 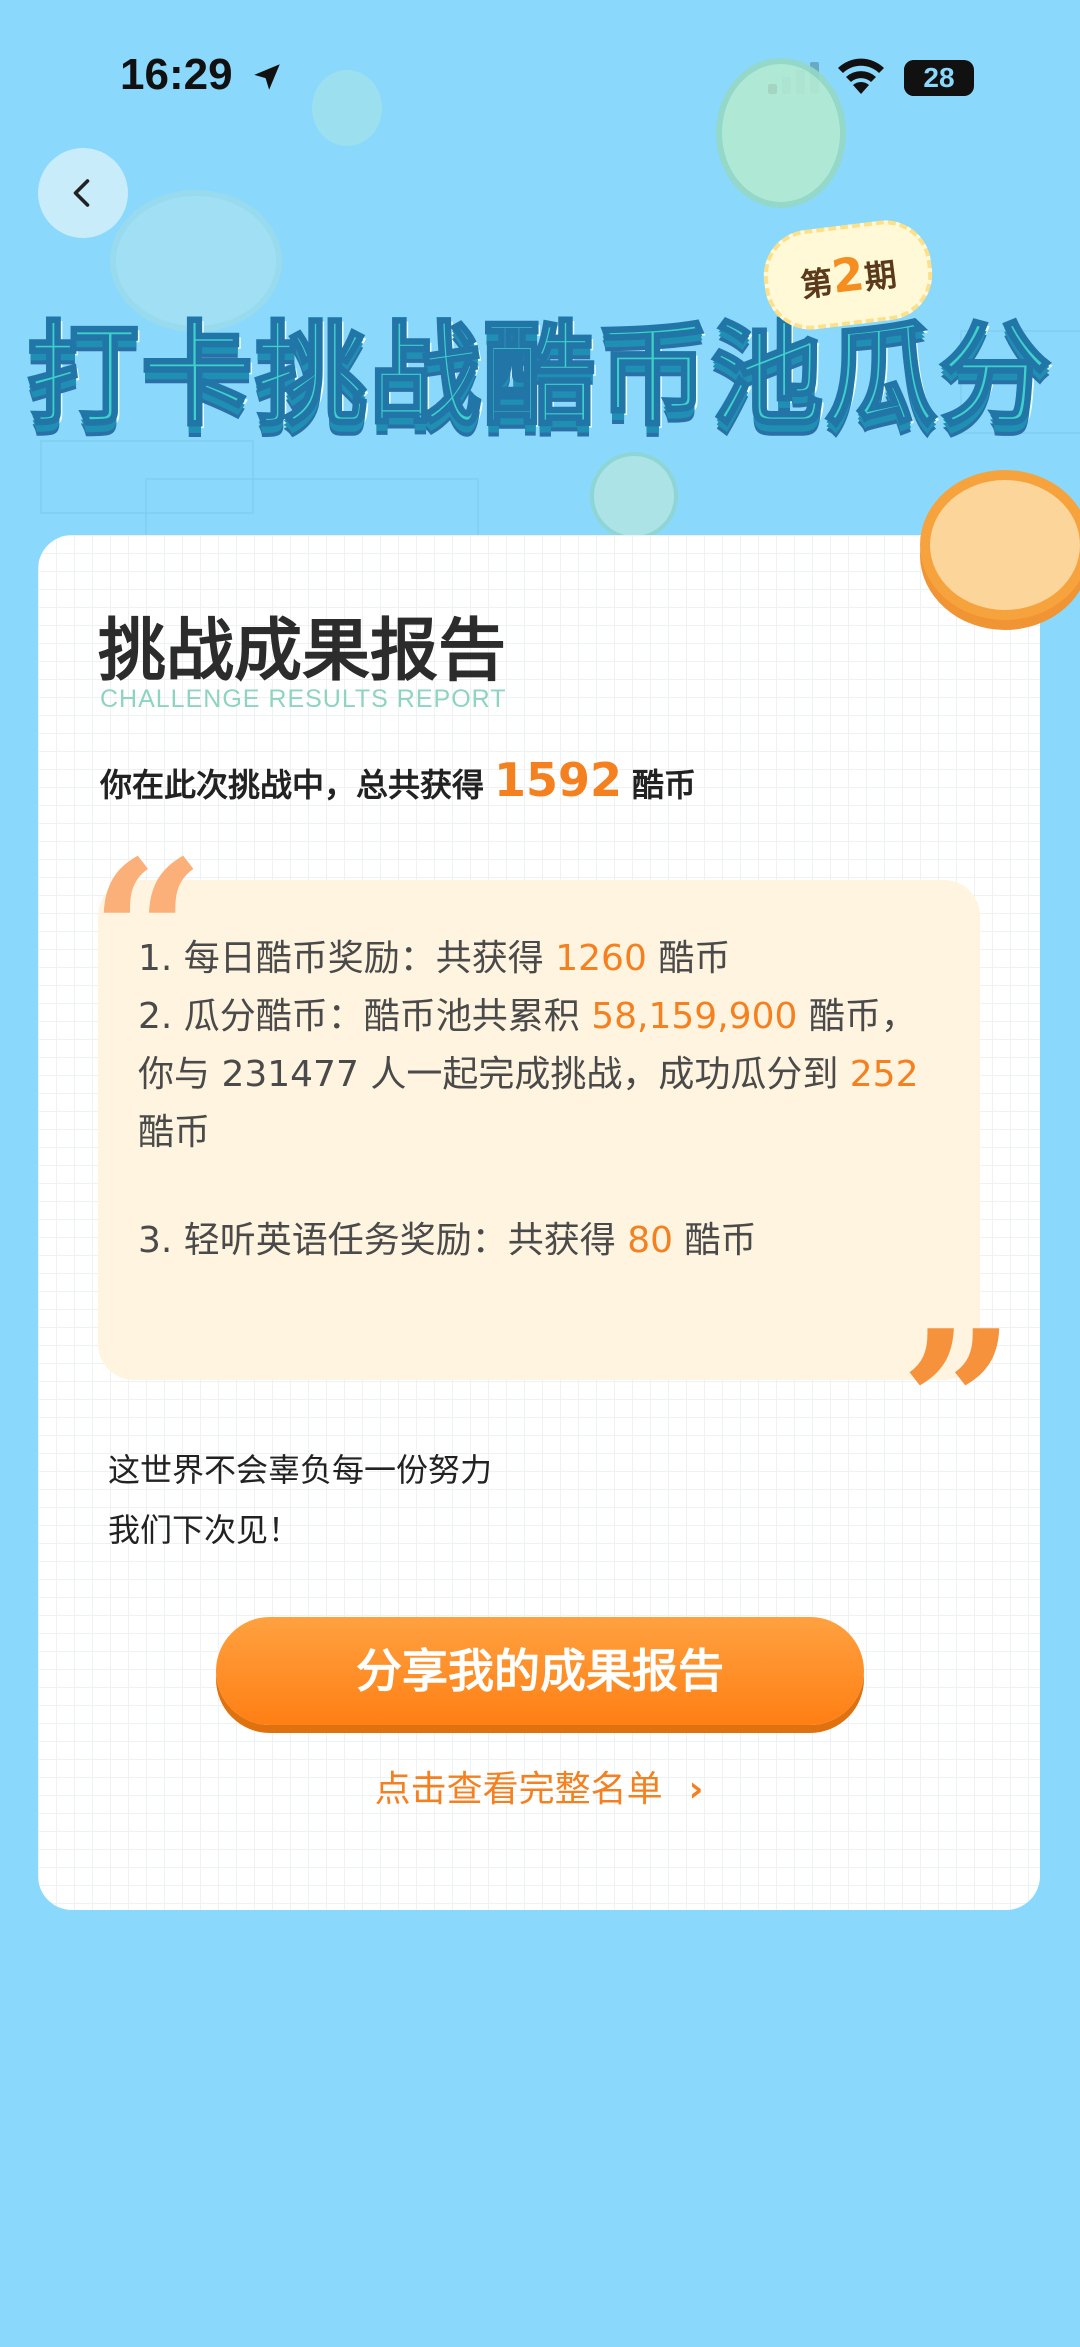 What do you see at coordinates (540, 75) in the screenshot?
I see `status-bar: 16:29 28` at bounding box center [540, 75].